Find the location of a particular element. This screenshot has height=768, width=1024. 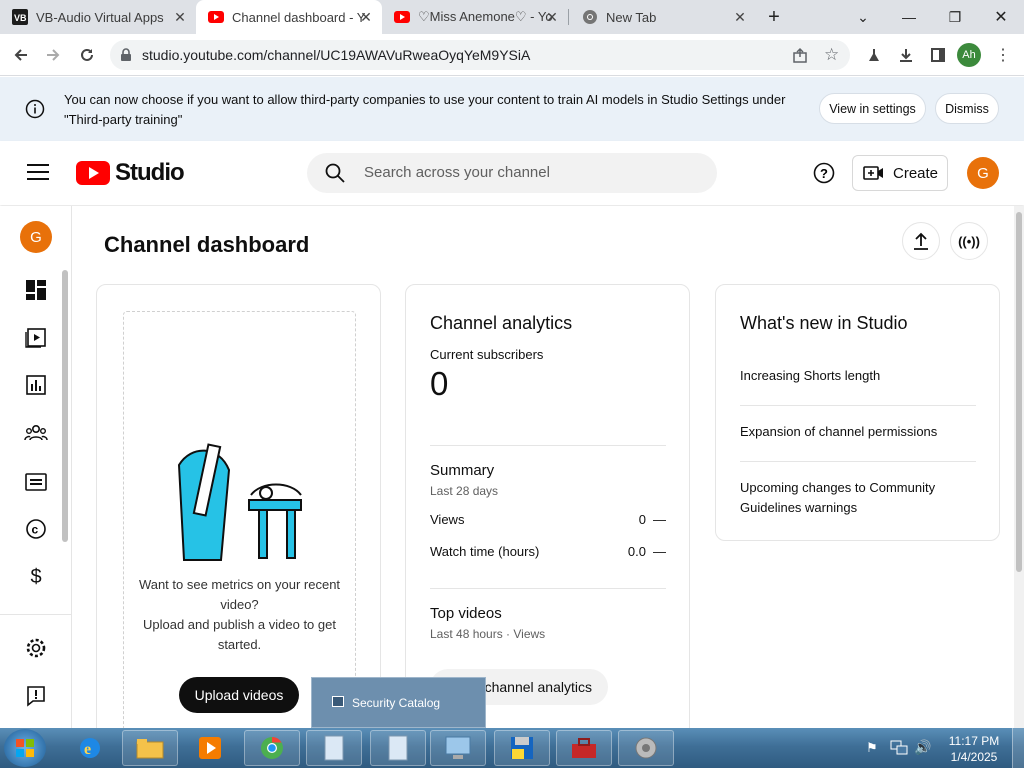

tab-channel-dashboard: Channel dashboard - Y ✕ is located at coordinates (289, 17).